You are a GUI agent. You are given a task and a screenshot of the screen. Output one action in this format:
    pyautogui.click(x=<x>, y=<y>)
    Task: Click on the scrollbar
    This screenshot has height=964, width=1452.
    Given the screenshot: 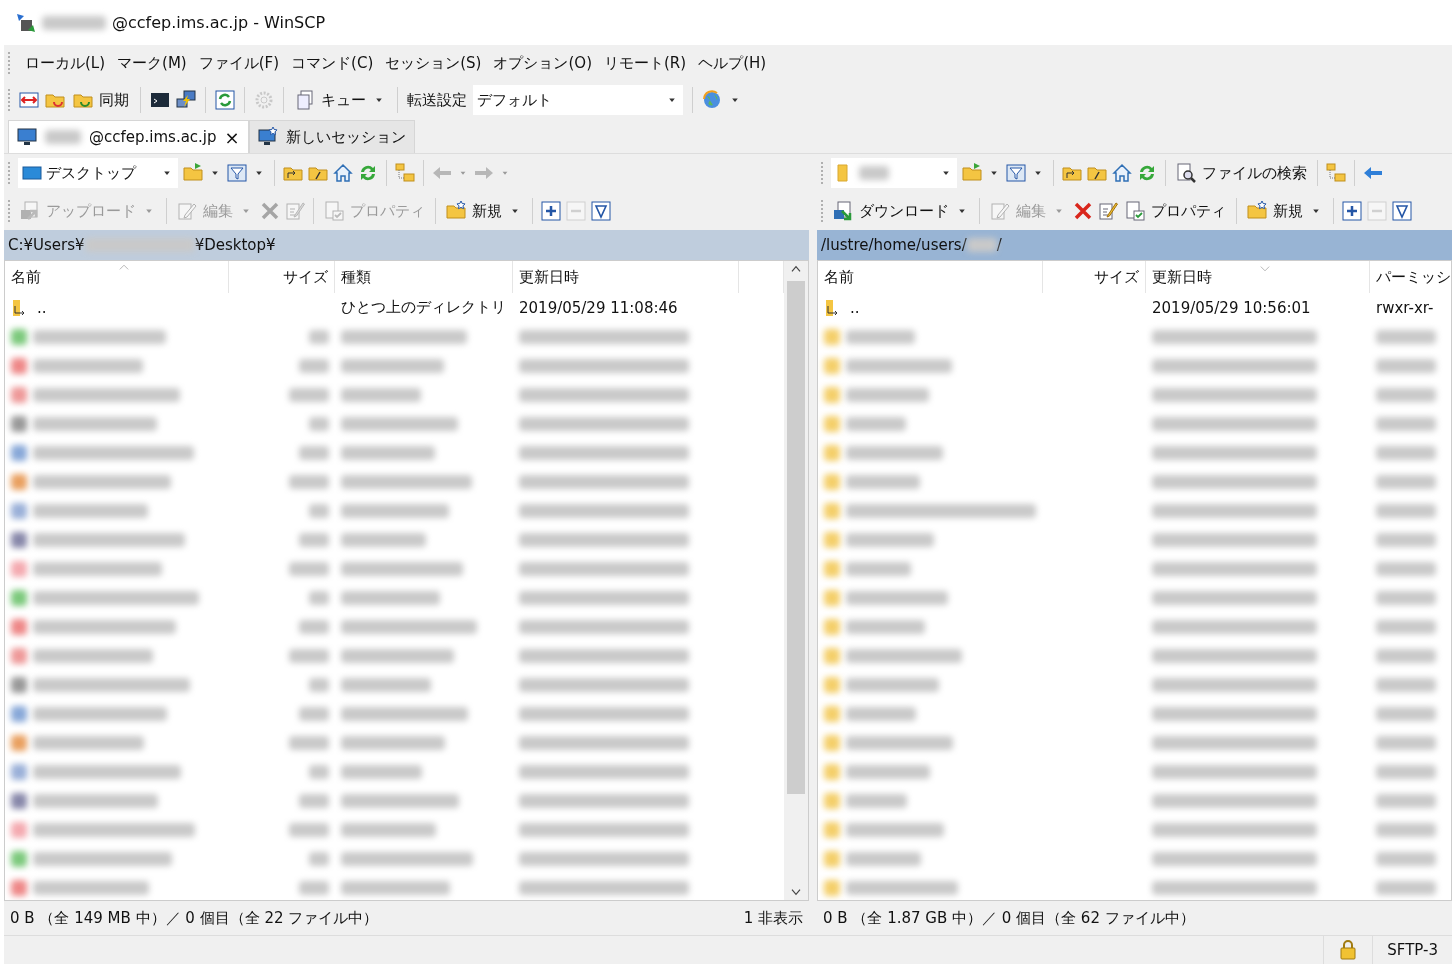 What is the action you would take?
    pyautogui.click(x=796, y=580)
    